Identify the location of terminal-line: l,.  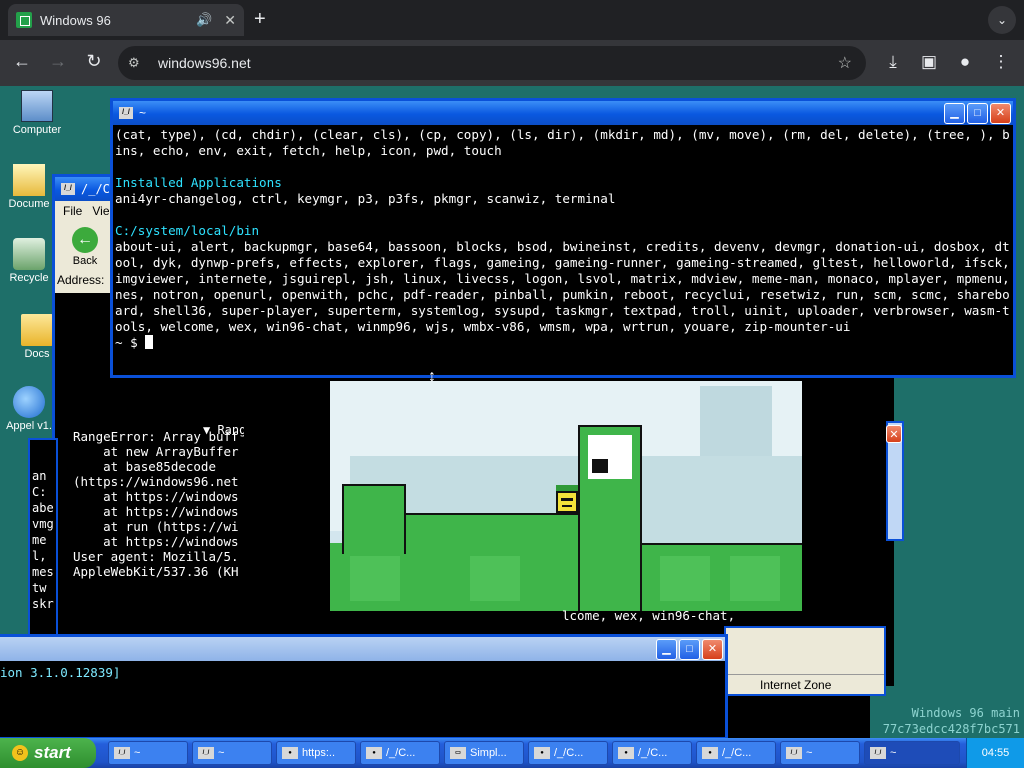
(39, 556).